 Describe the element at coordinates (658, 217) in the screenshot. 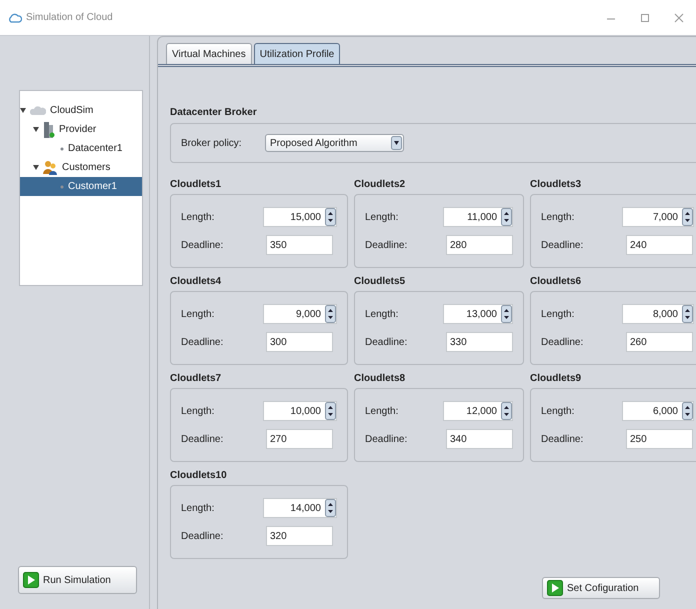

I see `length-spinner: 7,000` at that location.